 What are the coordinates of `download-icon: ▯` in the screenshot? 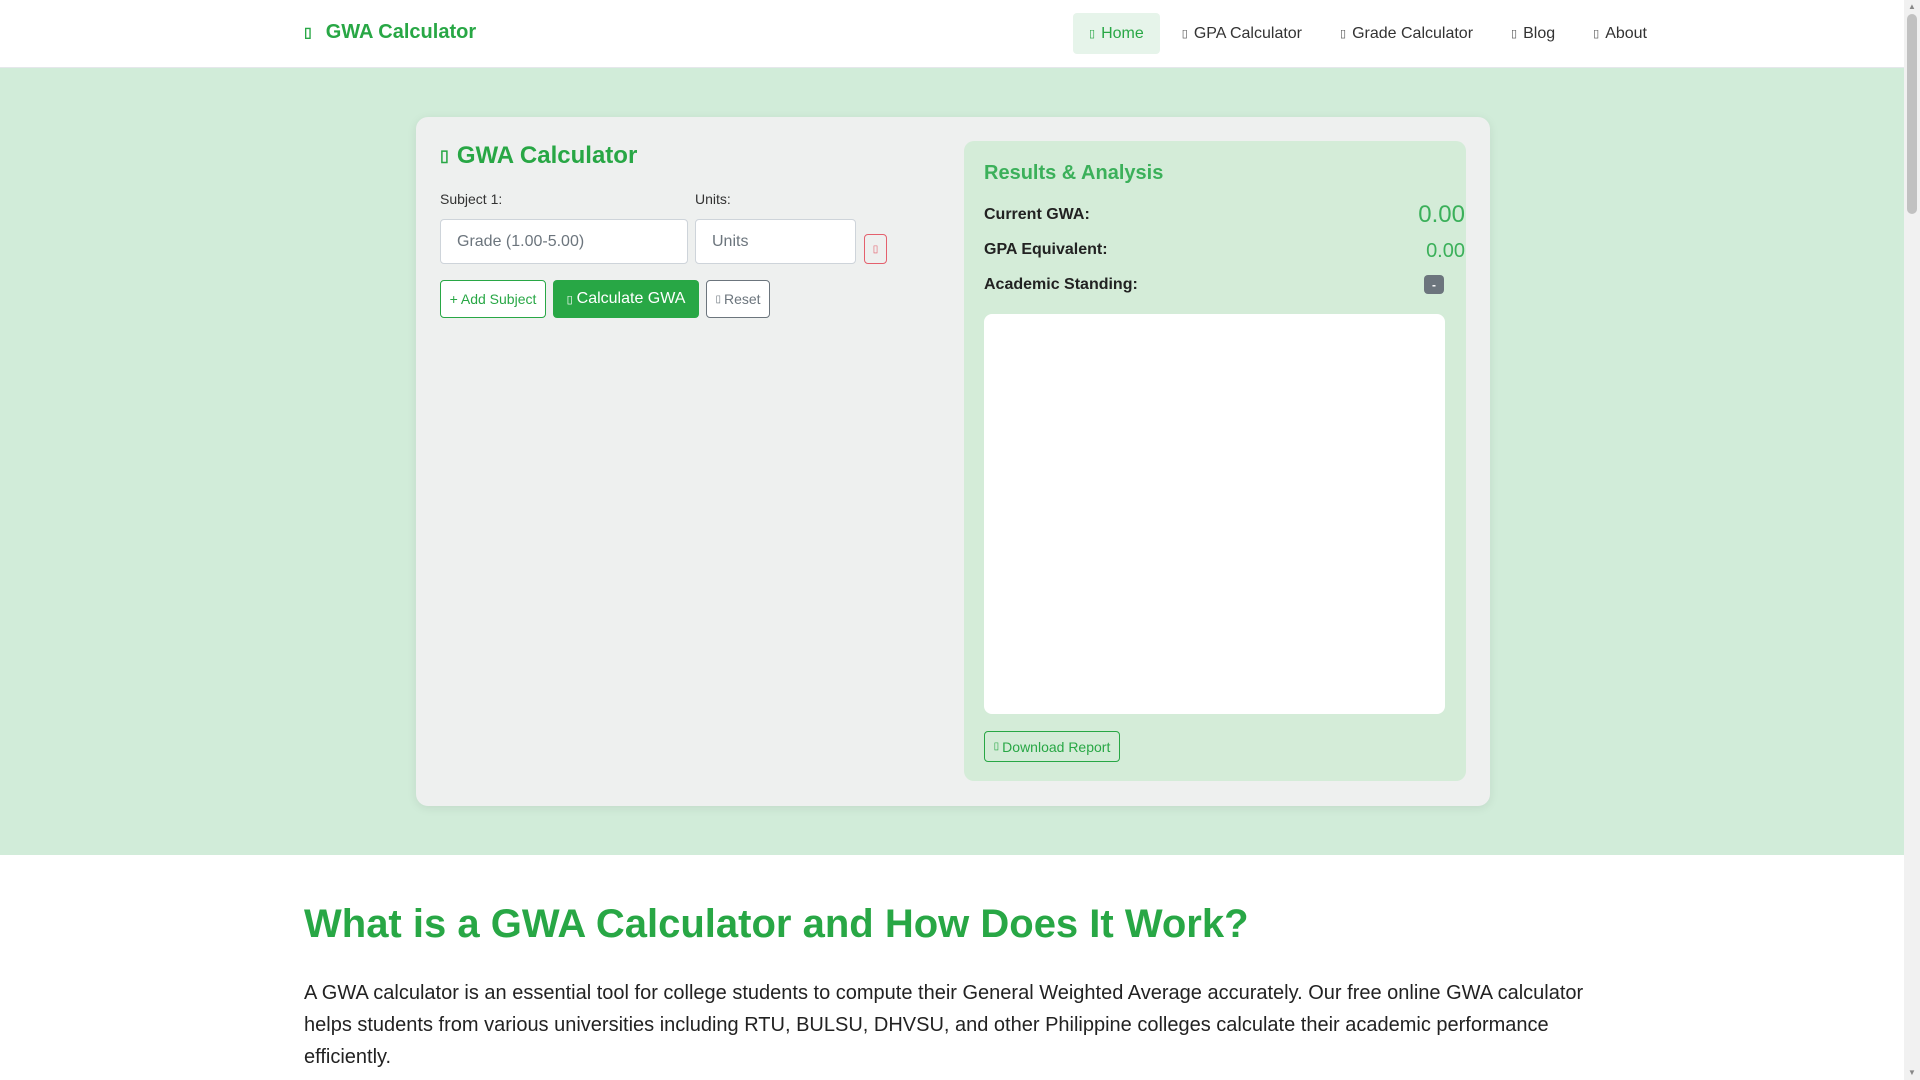 It's located at (996, 746).